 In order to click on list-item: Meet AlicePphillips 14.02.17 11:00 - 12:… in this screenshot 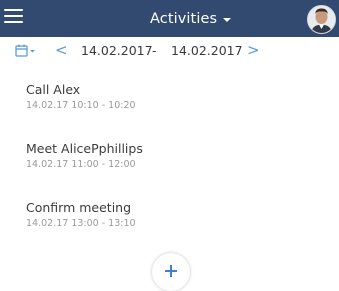, I will do `click(171, 156)`.